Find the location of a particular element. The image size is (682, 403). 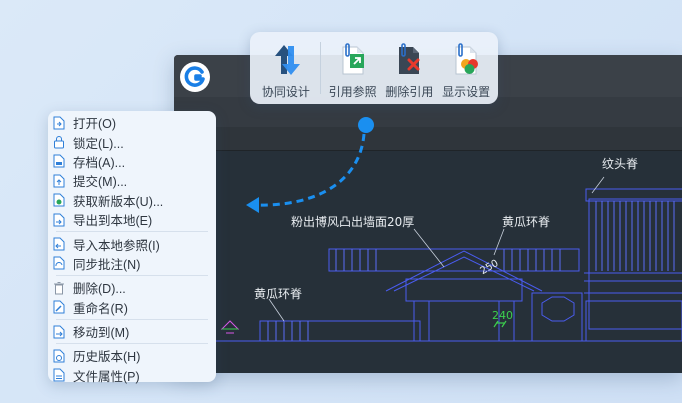

menu-item-rename: 重命名(R) is located at coordinates (132, 307).